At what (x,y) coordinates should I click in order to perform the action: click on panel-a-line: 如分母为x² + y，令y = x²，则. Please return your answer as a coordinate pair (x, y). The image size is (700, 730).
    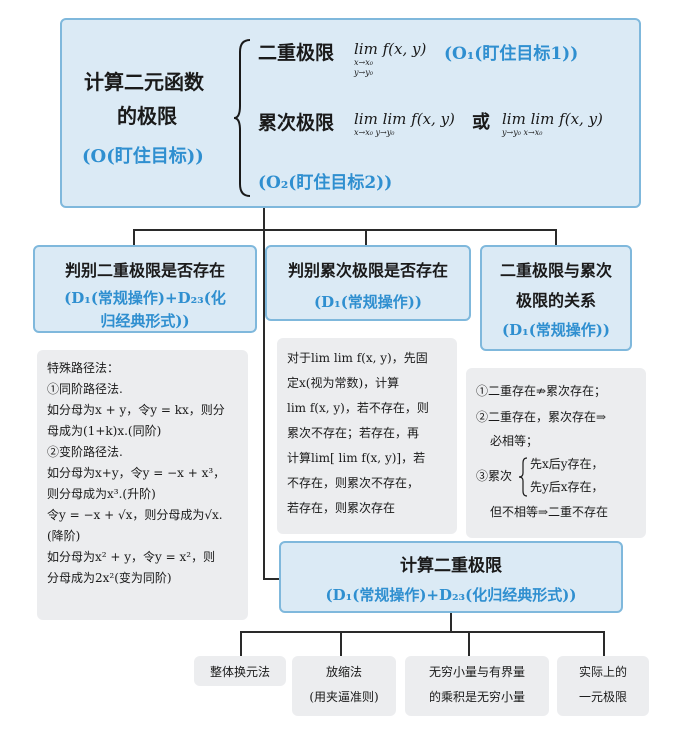
    Looking at the image, I should click on (131, 557).